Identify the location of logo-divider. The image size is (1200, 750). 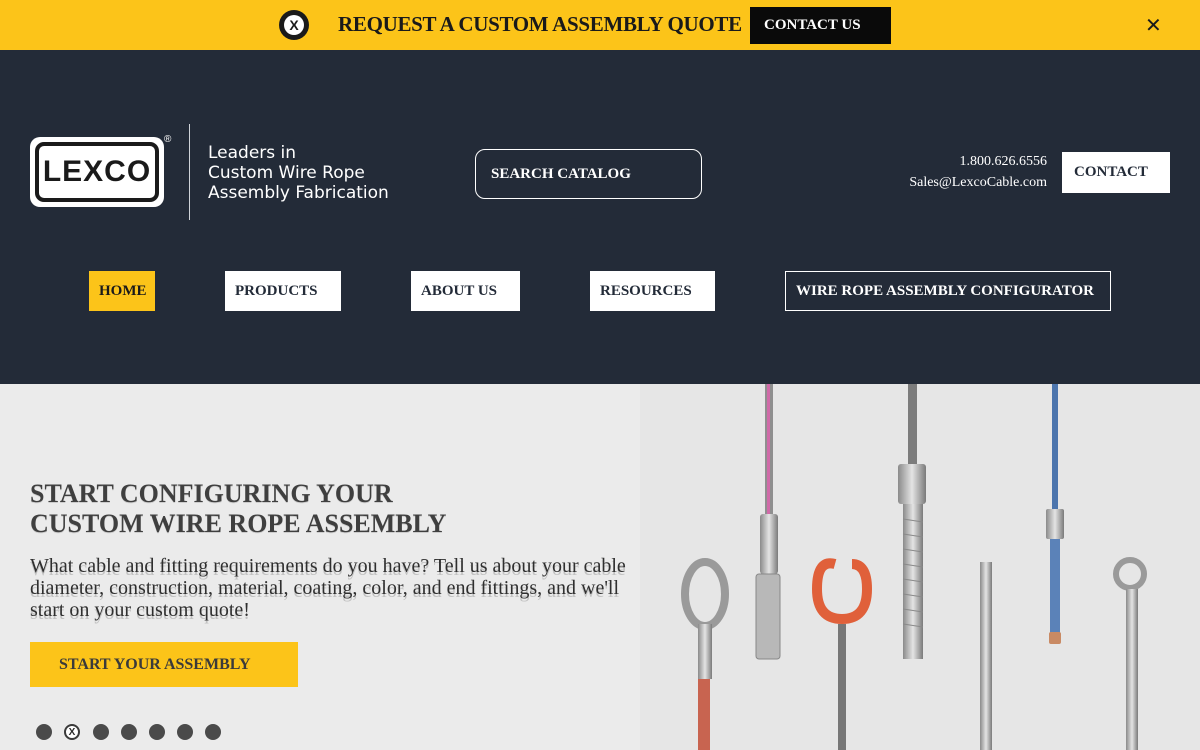
(189, 172).